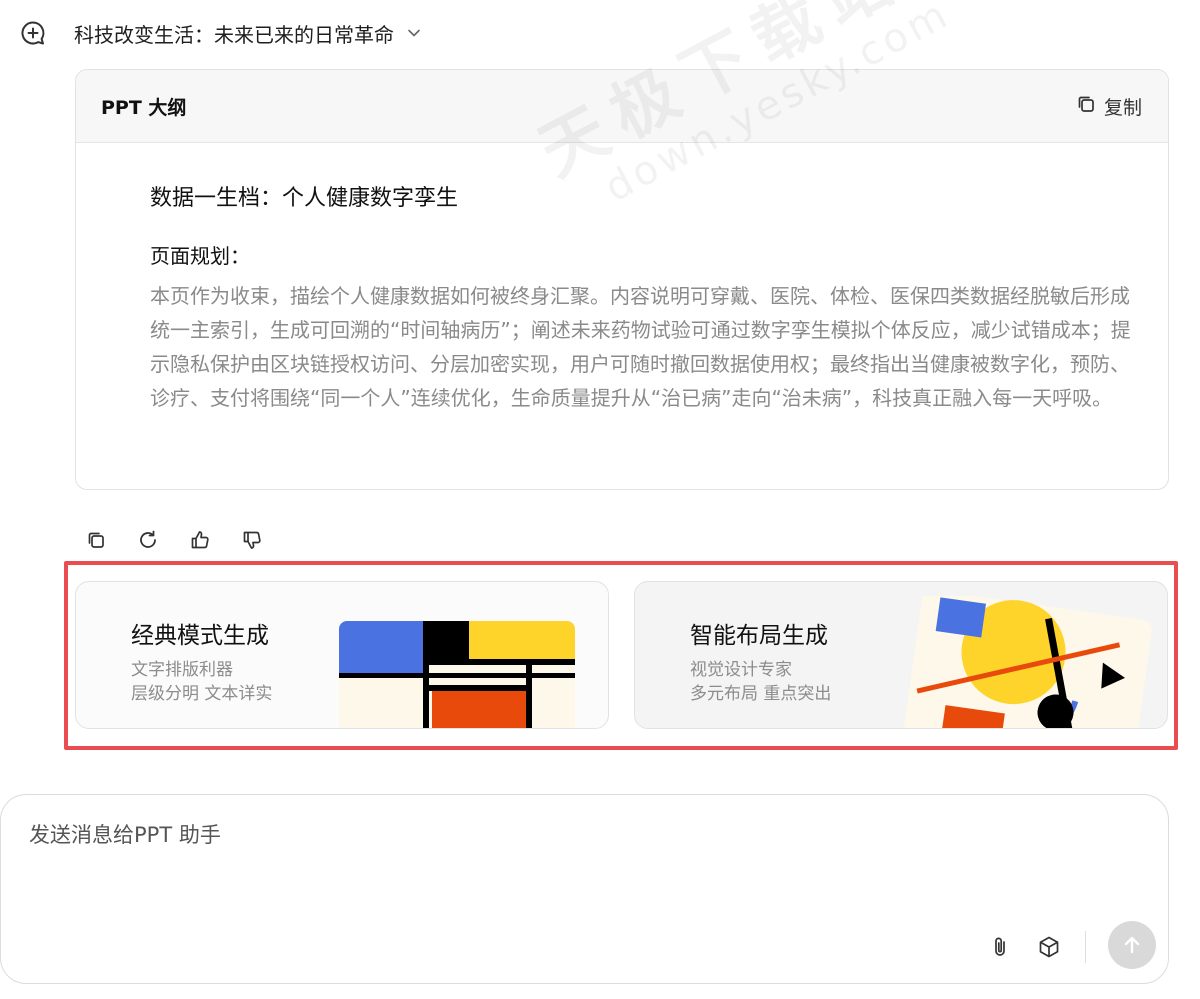 The width and height of the screenshot is (1200, 999). Describe the element at coordinates (234, 33) in the screenshot. I see `chat-title: 科技改变生活：未来已来的日常革命` at that location.